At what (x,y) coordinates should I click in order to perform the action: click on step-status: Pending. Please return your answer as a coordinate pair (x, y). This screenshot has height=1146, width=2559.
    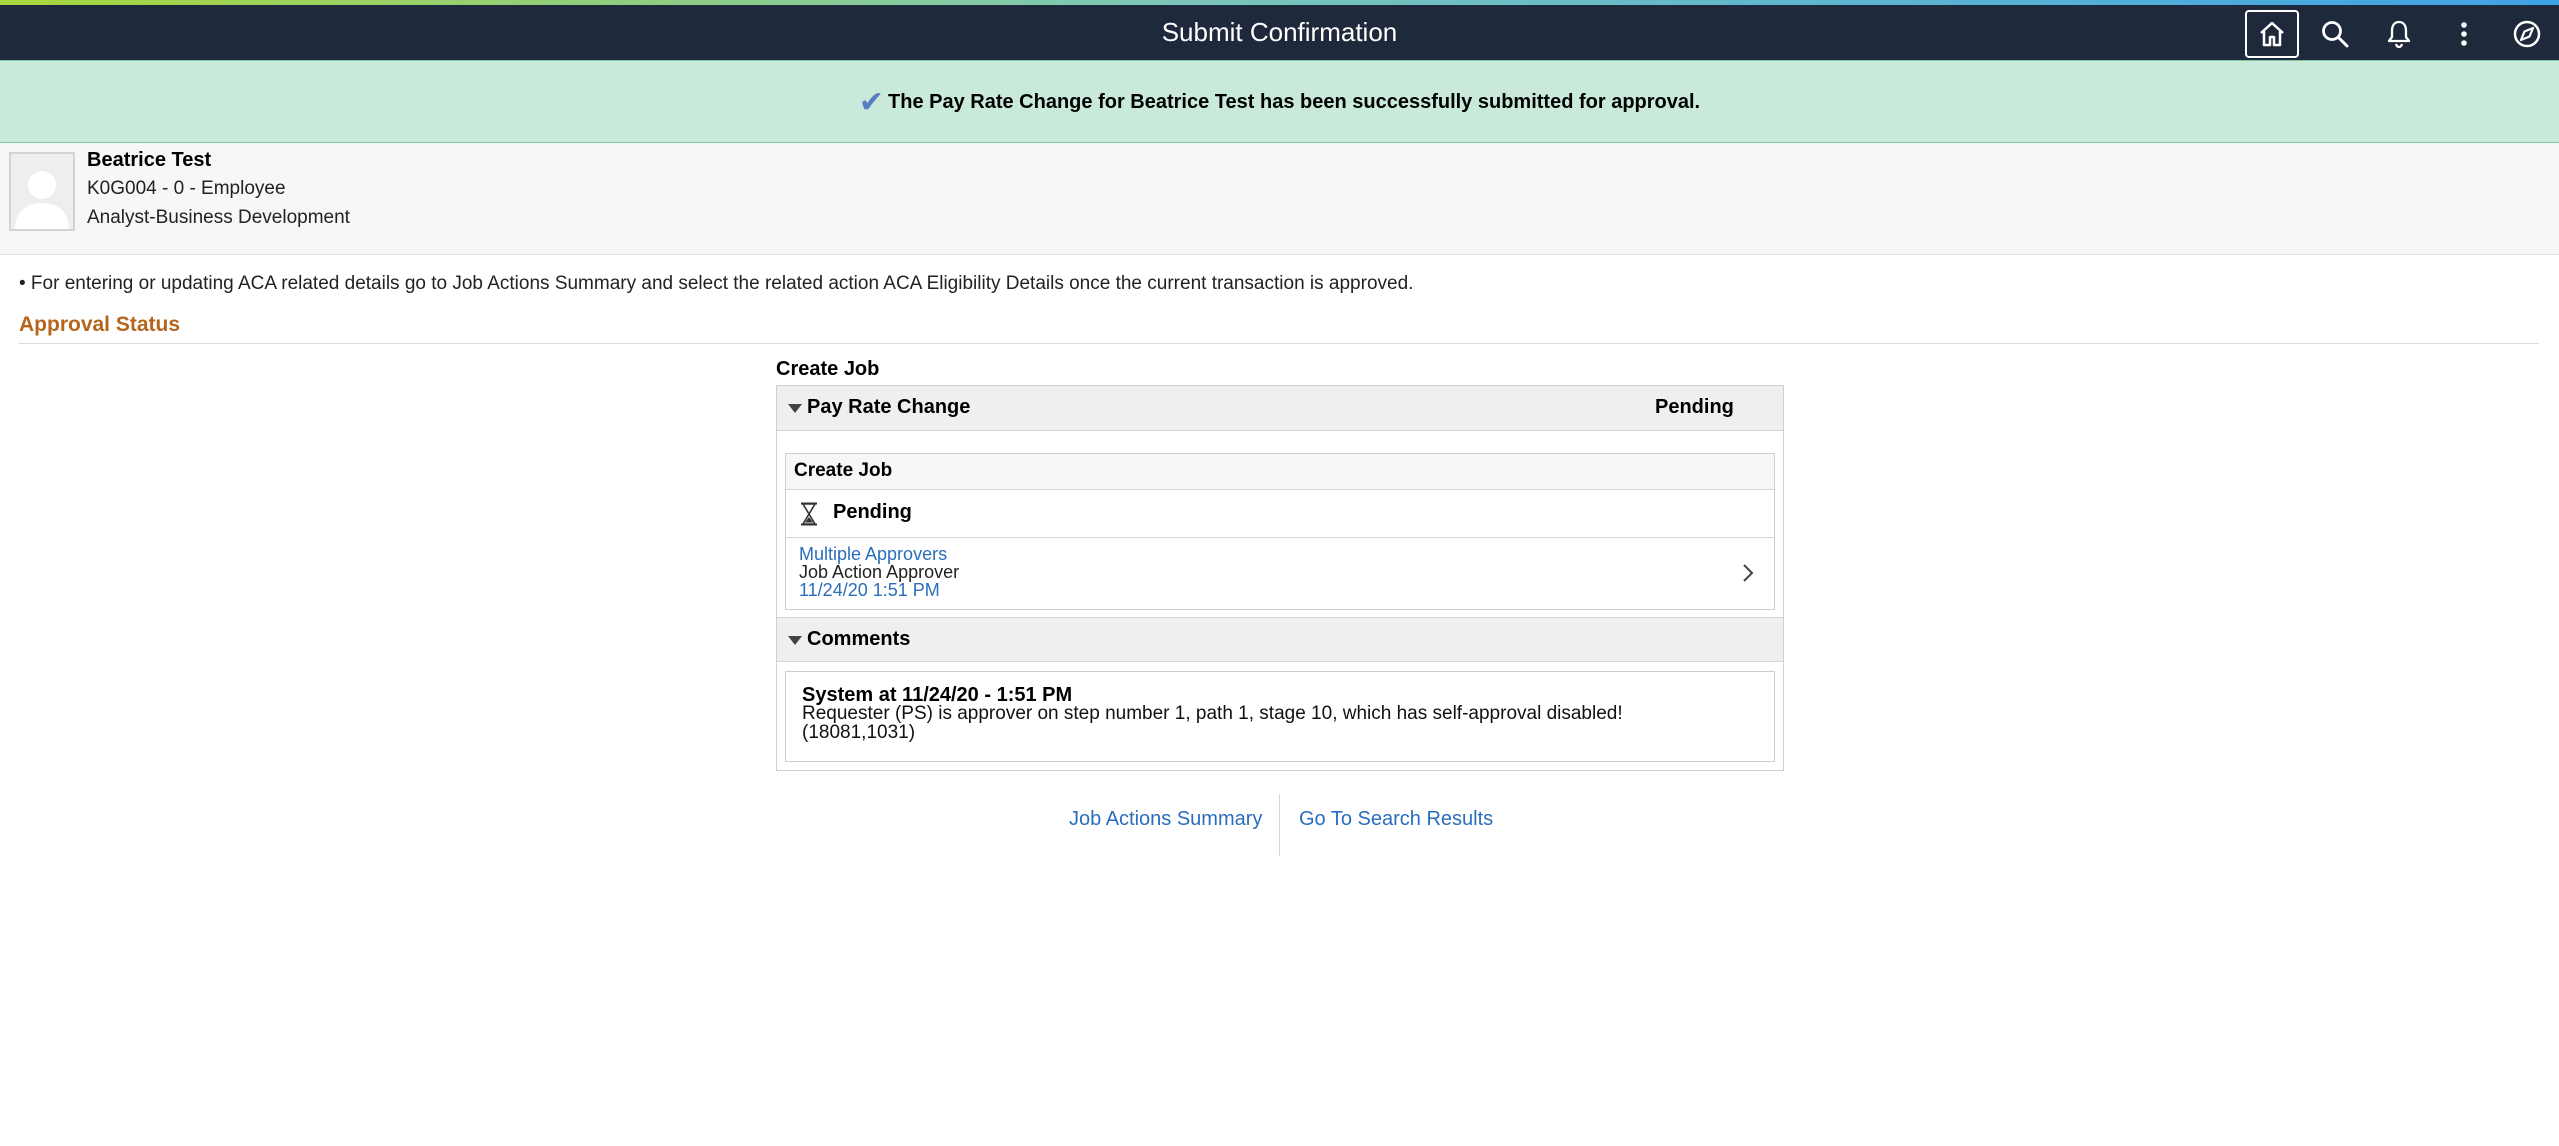
    Looking at the image, I should click on (872, 512).